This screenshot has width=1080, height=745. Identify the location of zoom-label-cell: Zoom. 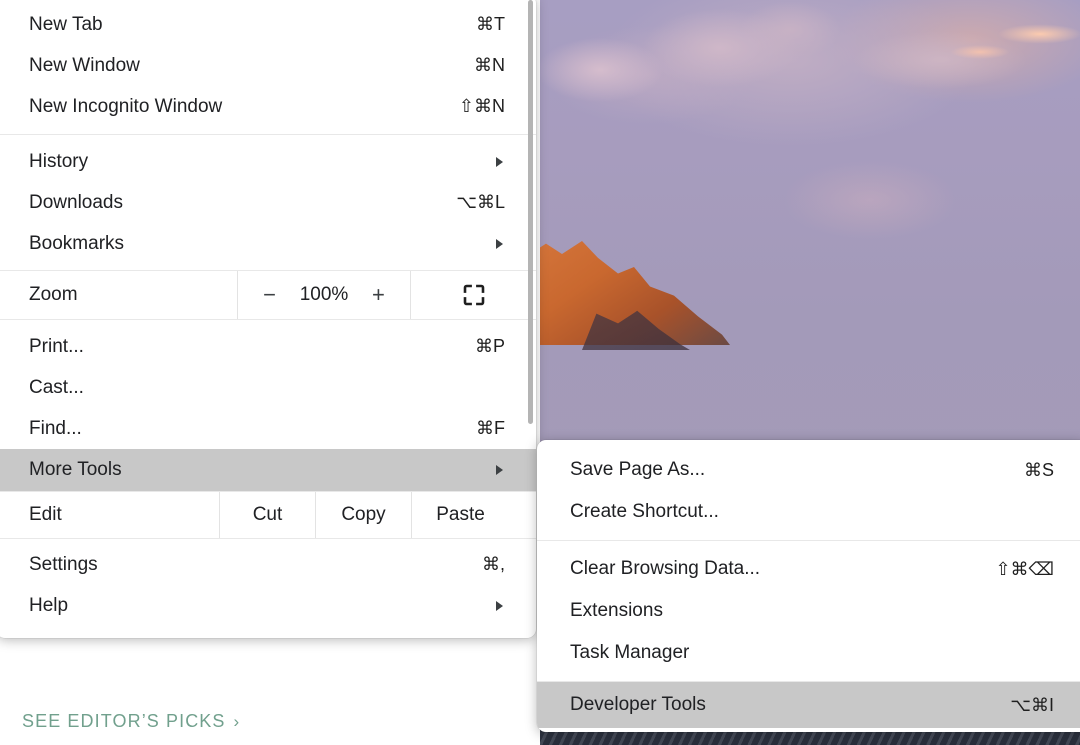
(118, 295).